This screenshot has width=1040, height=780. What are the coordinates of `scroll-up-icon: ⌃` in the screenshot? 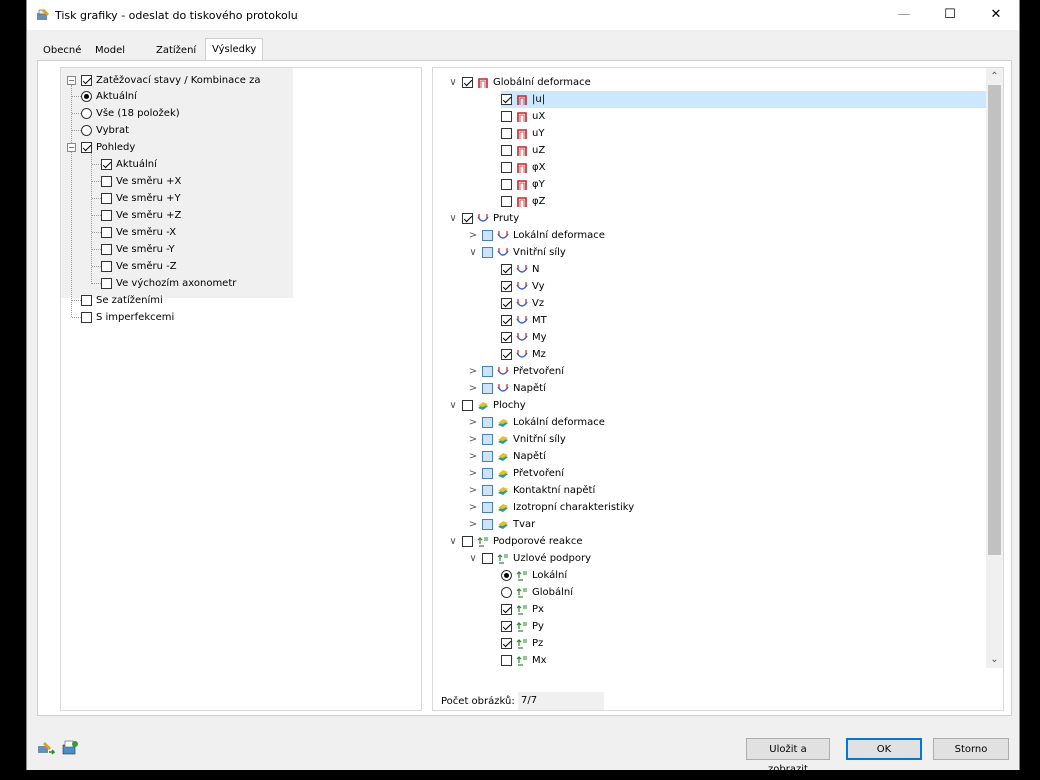 It's located at (994, 76).